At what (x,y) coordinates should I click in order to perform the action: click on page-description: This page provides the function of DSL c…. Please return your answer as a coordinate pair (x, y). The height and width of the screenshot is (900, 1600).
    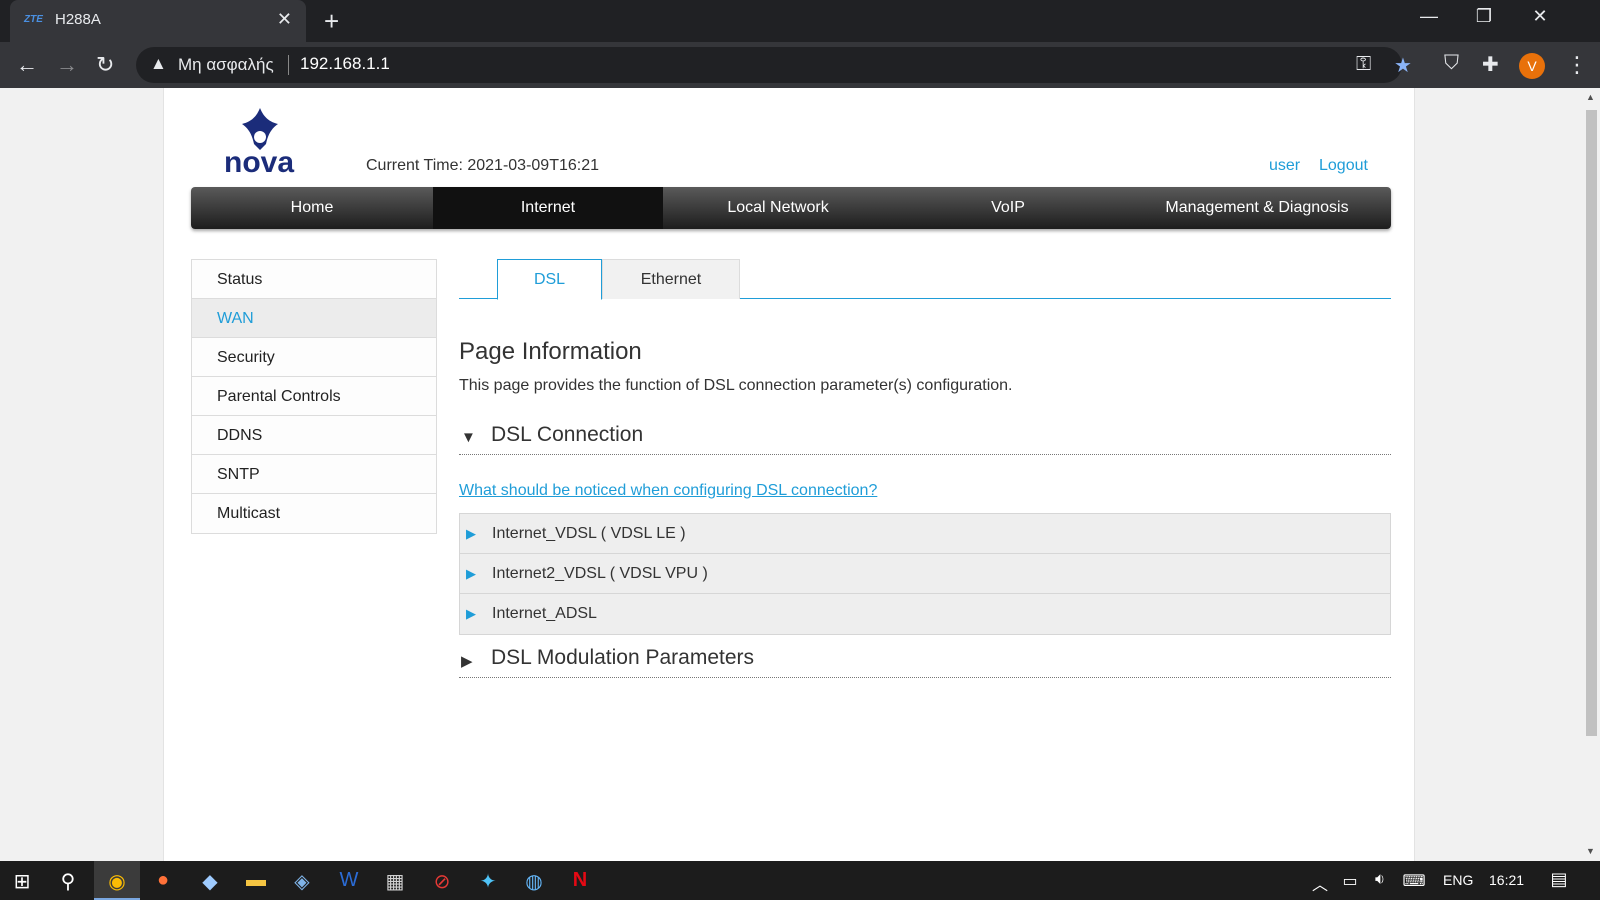
    Looking at the image, I should click on (736, 385).